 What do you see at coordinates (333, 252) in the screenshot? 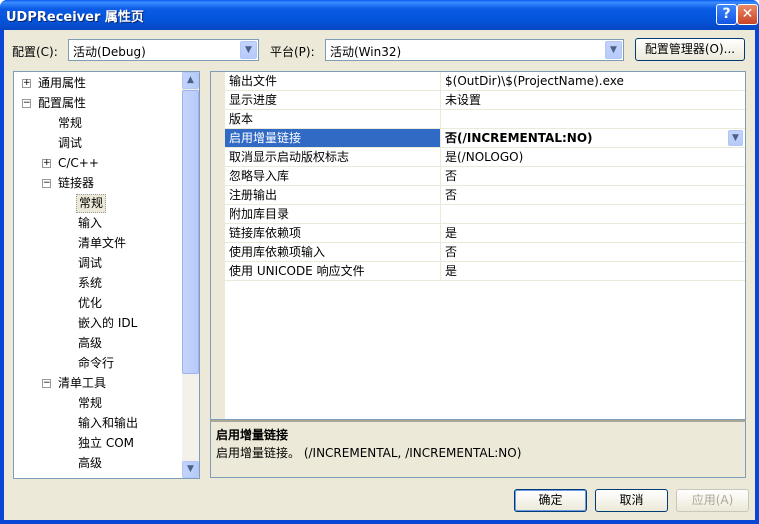
I see `property-name: 使用库依赖项输入` at bounding box center [333, 252].